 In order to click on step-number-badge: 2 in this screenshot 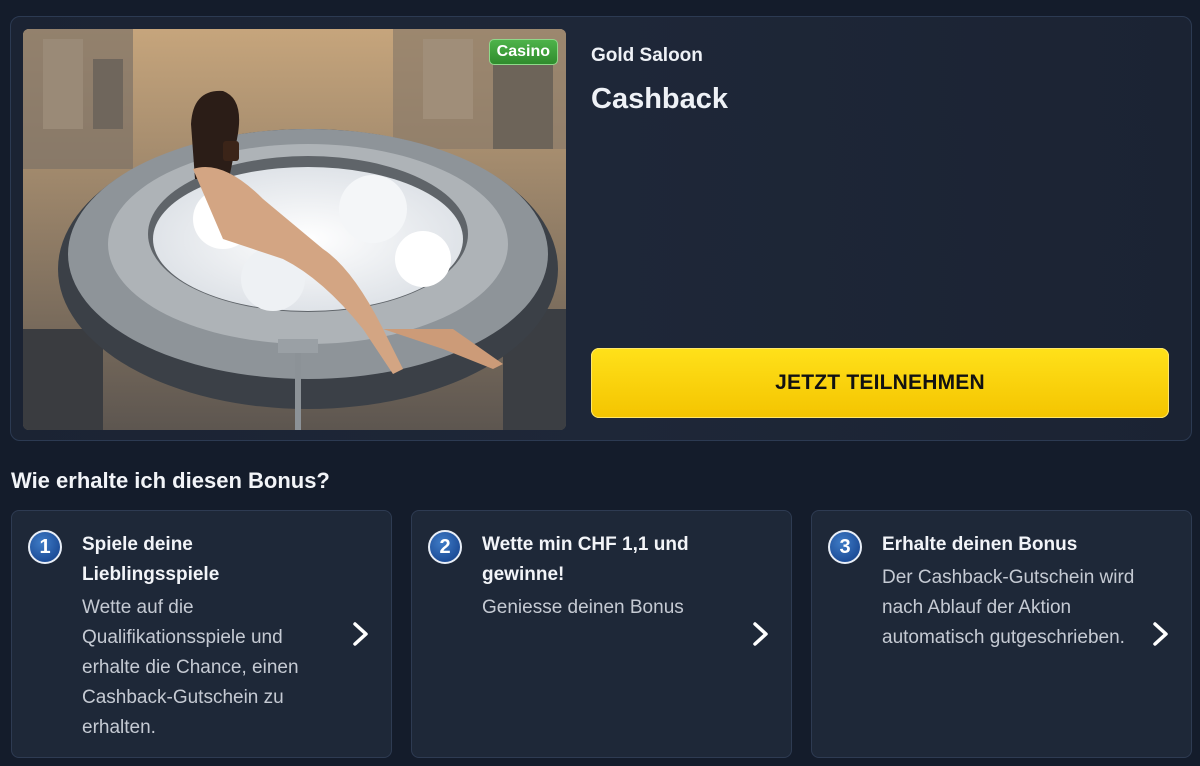, I will do `click(445, 547)`.